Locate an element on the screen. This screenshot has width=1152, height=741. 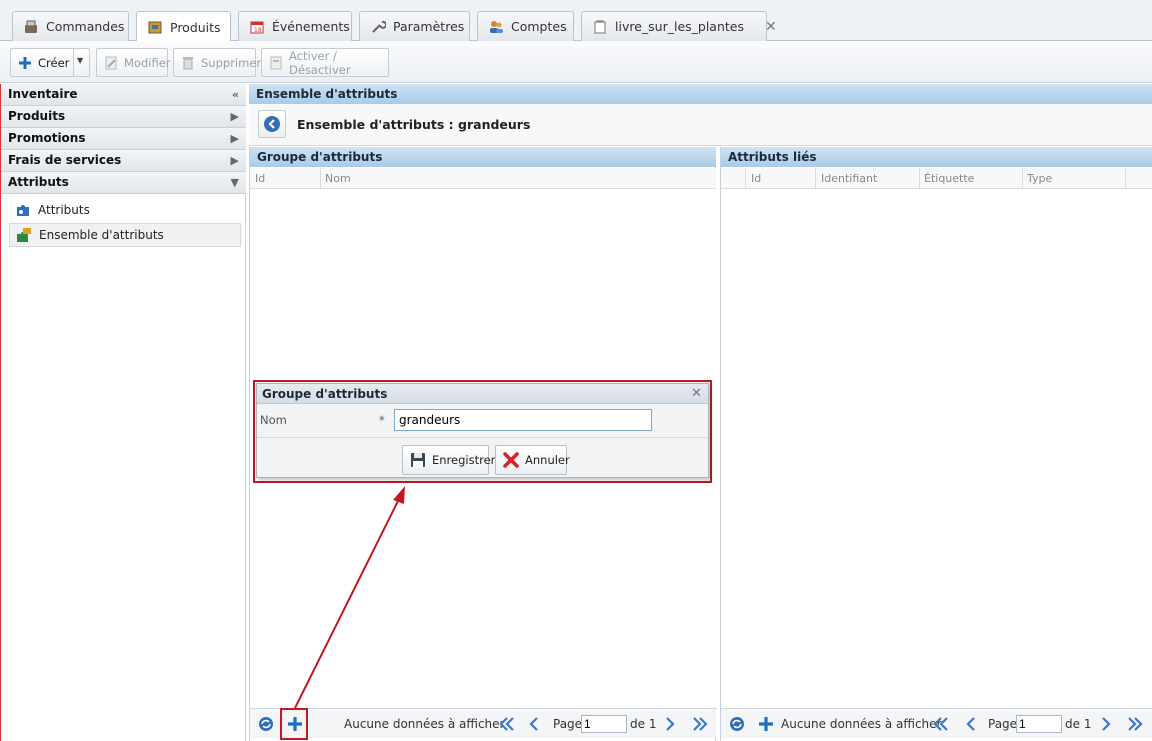
required-mark: * is located at coordinates (382, 420).